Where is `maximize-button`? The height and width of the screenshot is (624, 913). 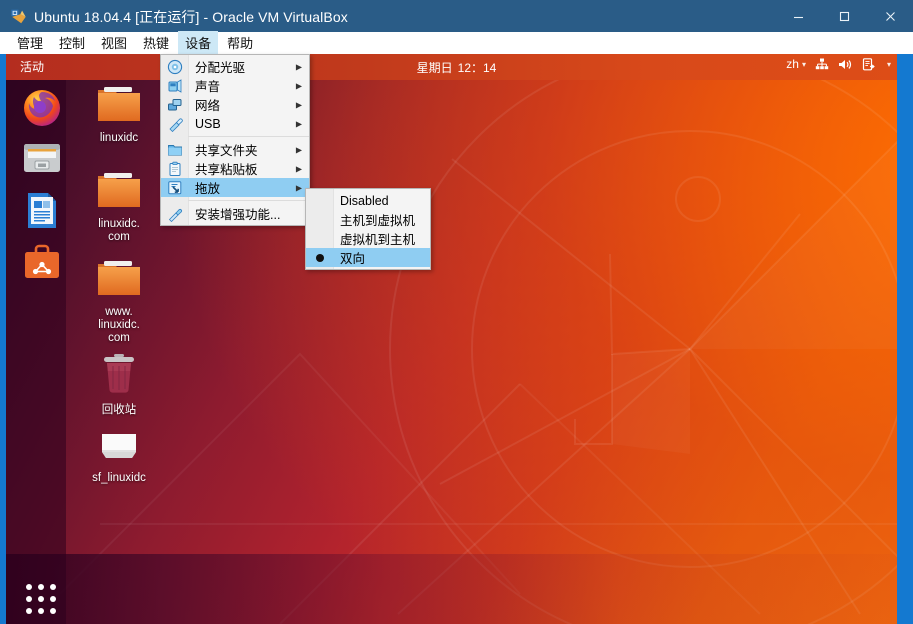
maximize-button is located at coordinates (844, 16).